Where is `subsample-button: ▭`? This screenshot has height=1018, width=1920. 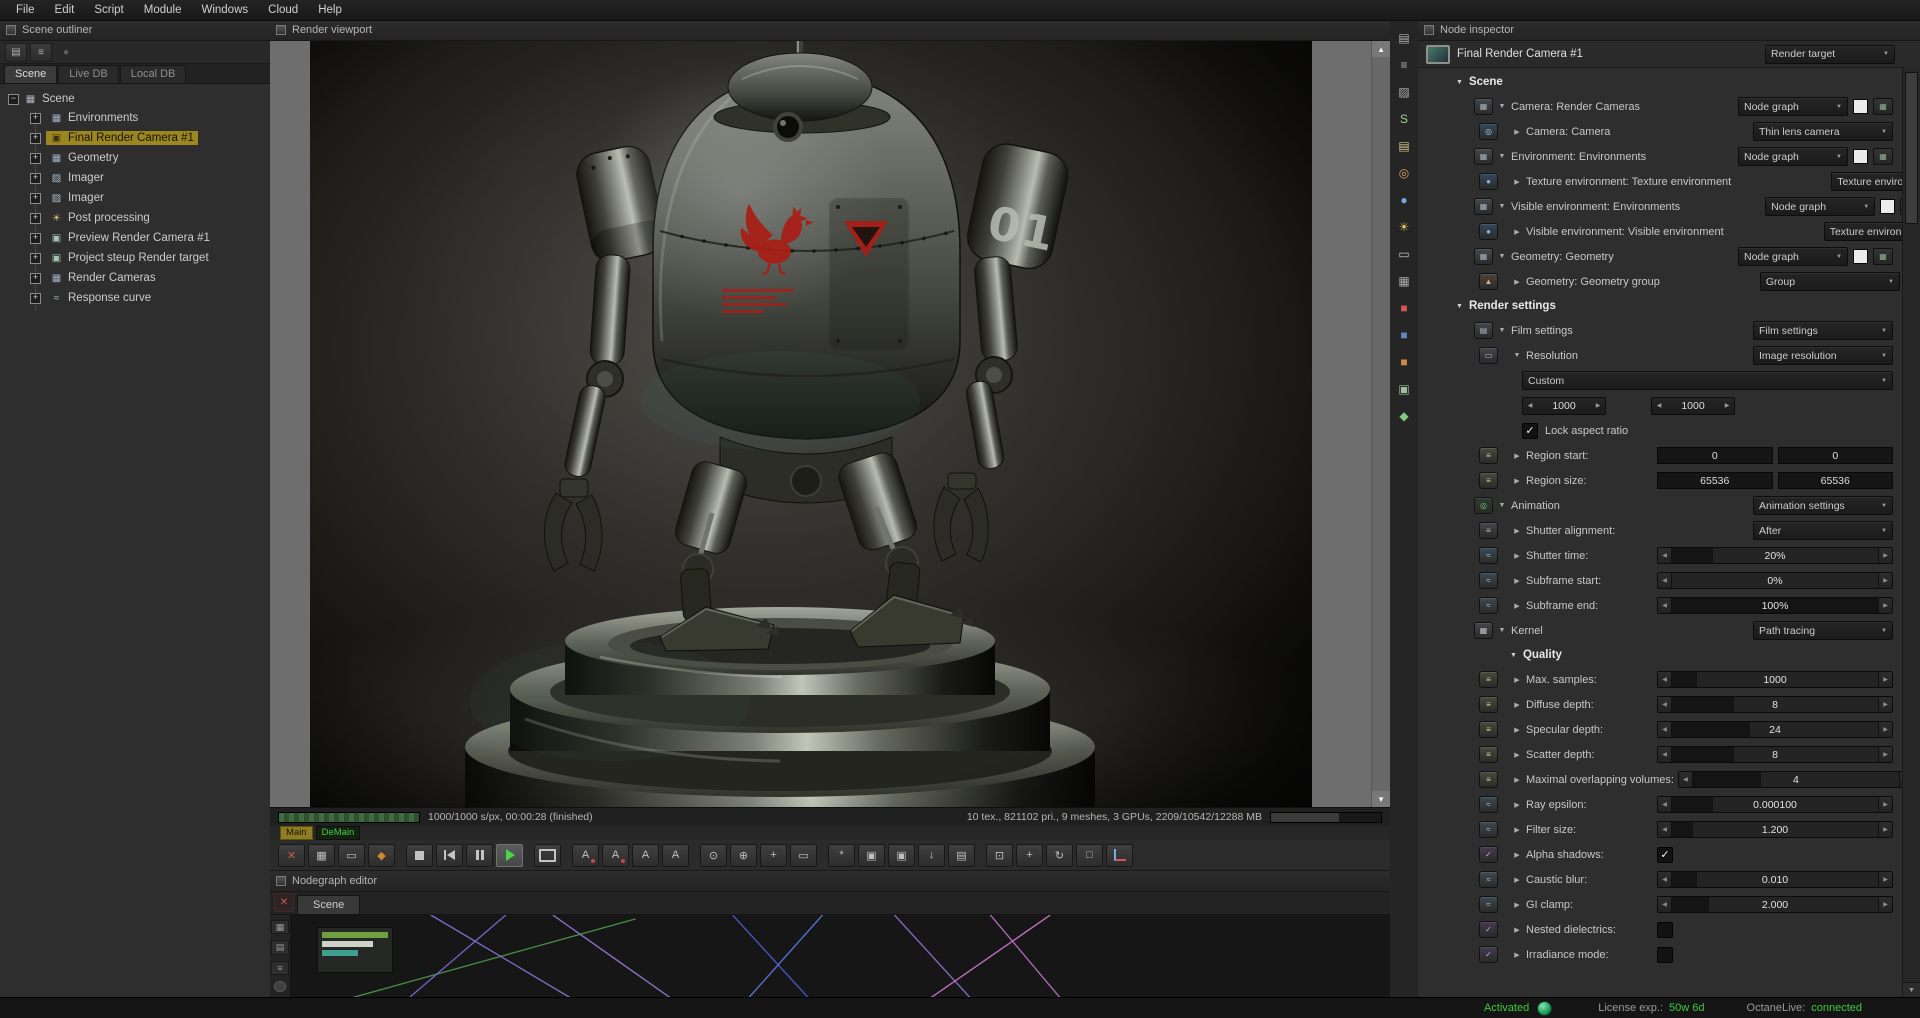
subsample-button: ▭ is located at coordinates (351, 855).